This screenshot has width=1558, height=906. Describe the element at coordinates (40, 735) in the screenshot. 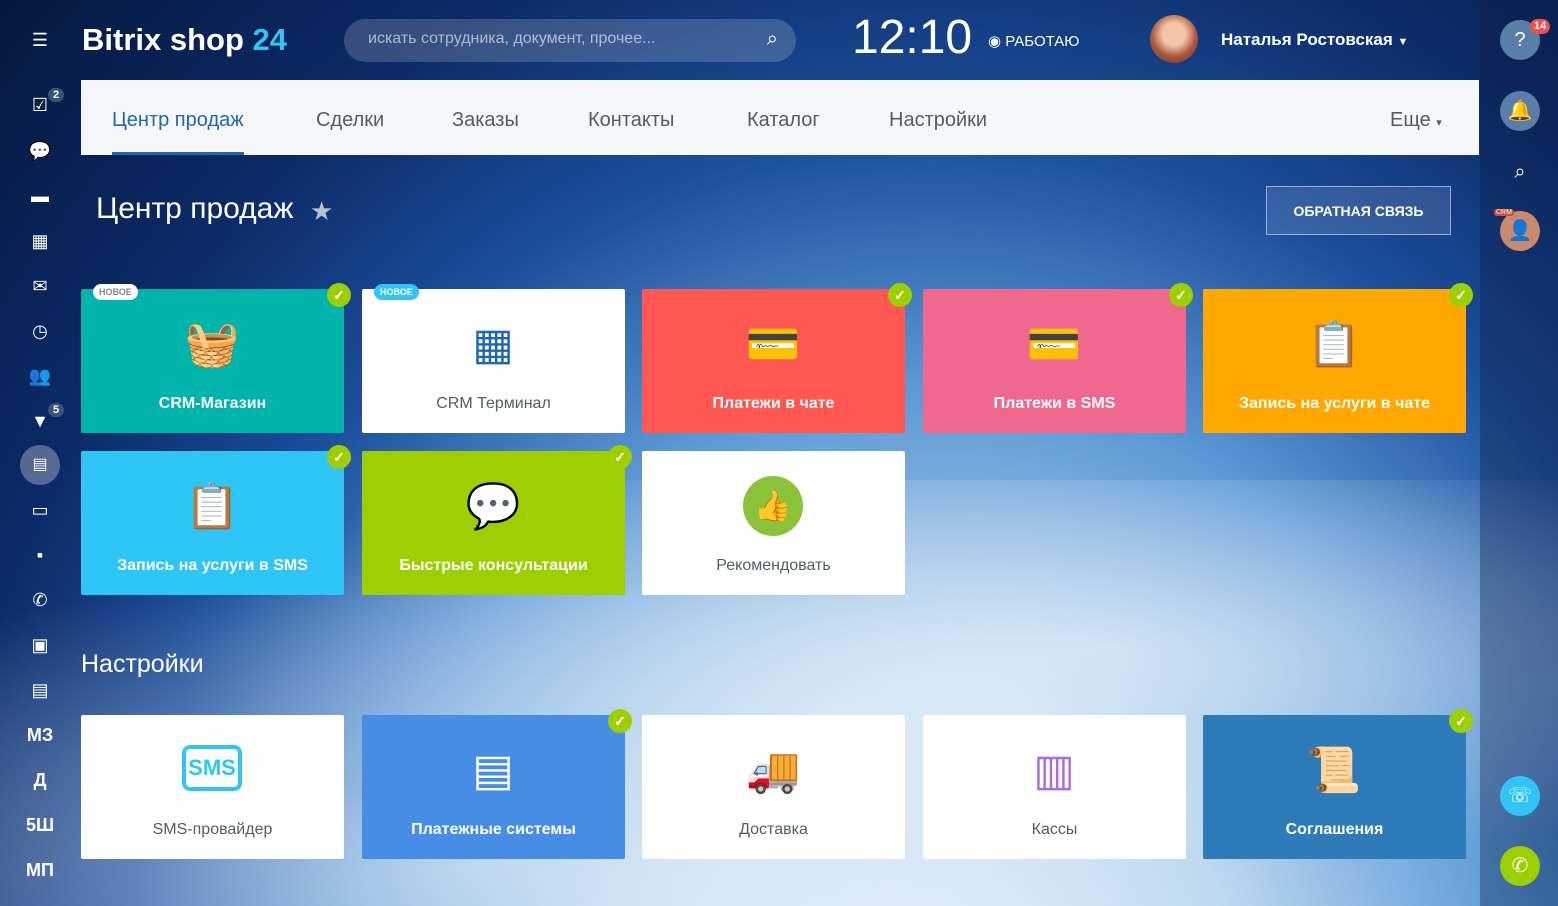

I see `sidebar-item-mz: МЗ` at that location.